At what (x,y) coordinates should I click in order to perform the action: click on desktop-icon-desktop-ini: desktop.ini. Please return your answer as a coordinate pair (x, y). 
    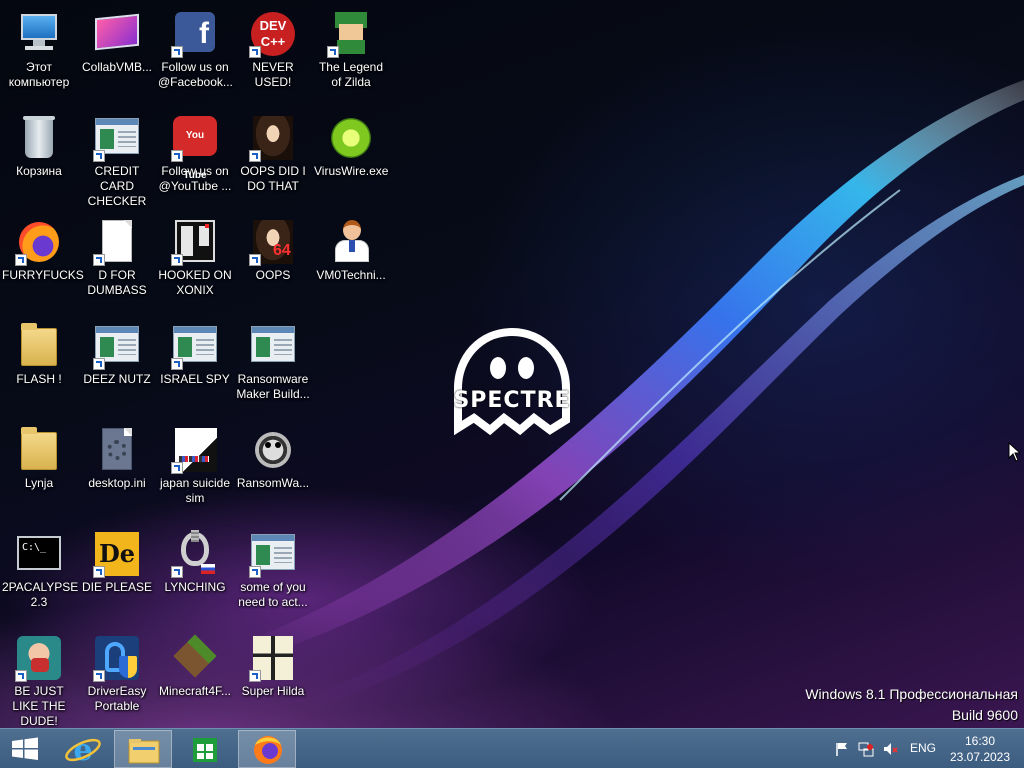
    Looking at the image, I should click on (117, 468).